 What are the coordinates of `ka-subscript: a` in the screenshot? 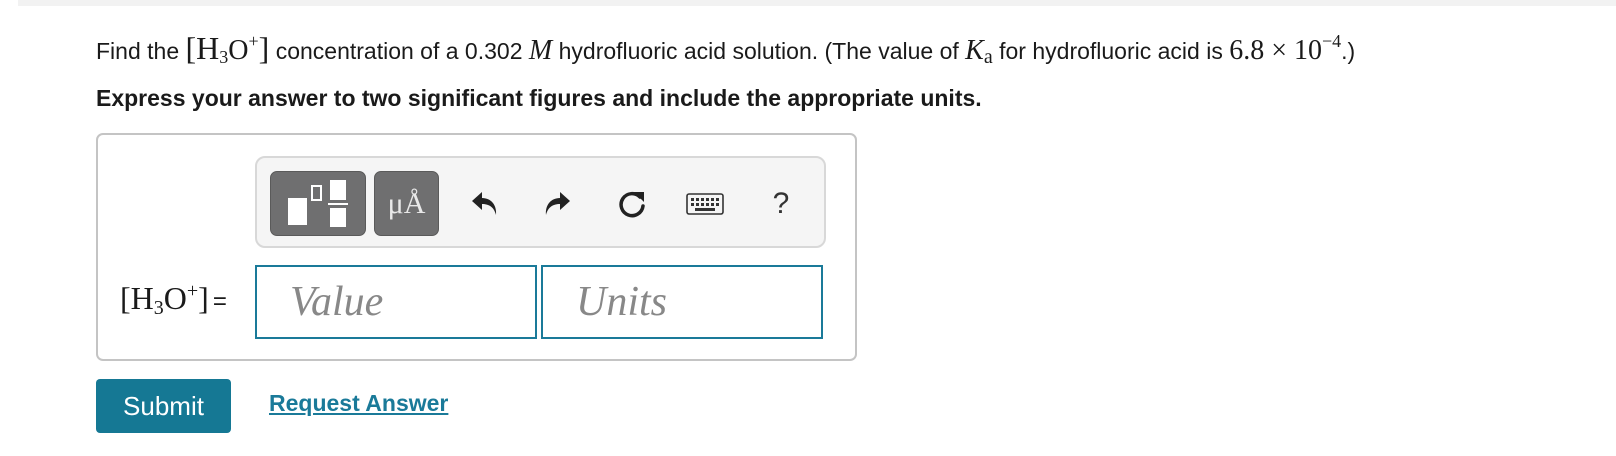 It's located at (988, 57).